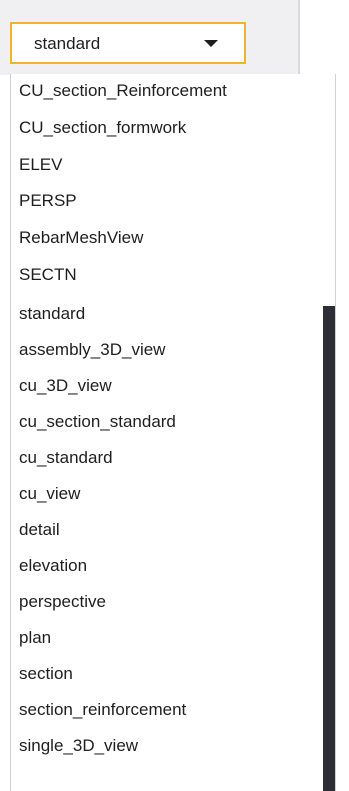 This screenshot has width=349, height=791. Describe the element at coordinates (169, 746) in the screenshot. I see `list-item: single_3D_view` at that location.